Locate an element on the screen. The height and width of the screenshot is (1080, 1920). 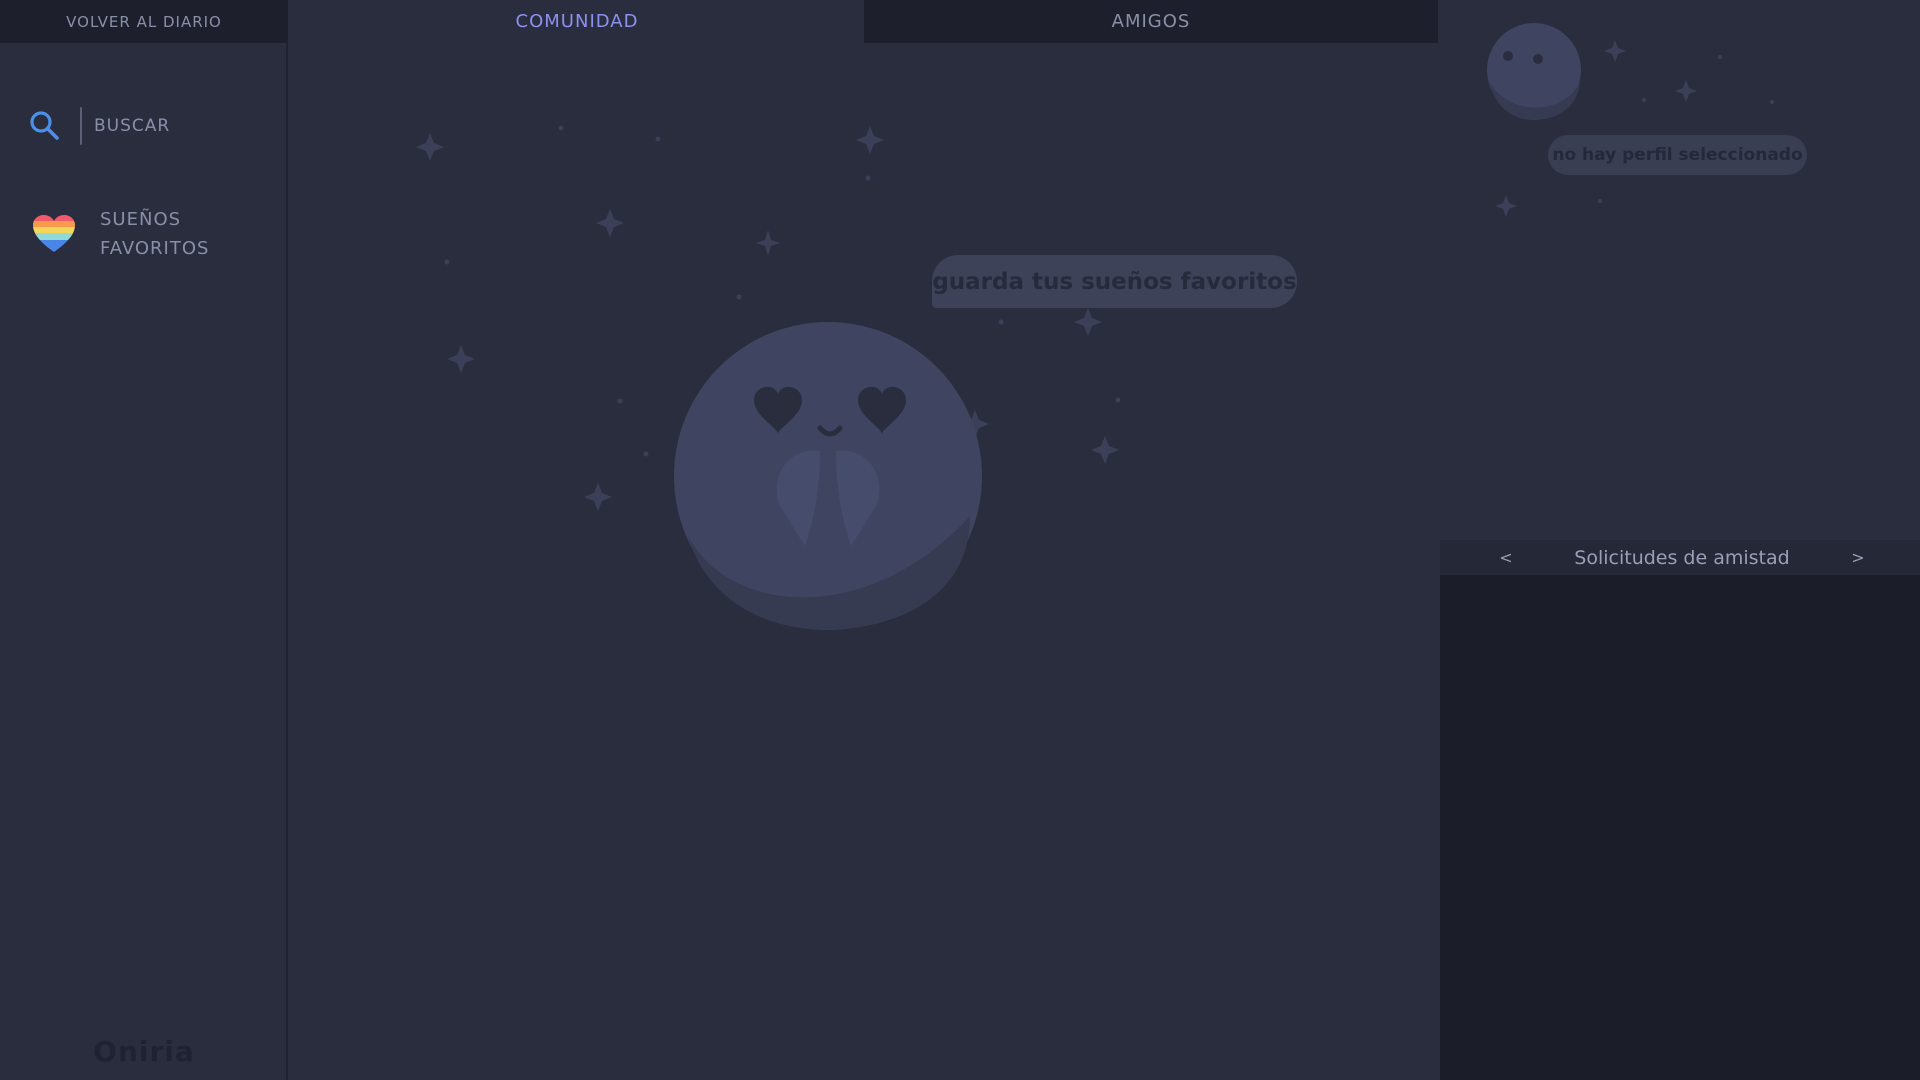
search-box is located at coordinates (148, 126).